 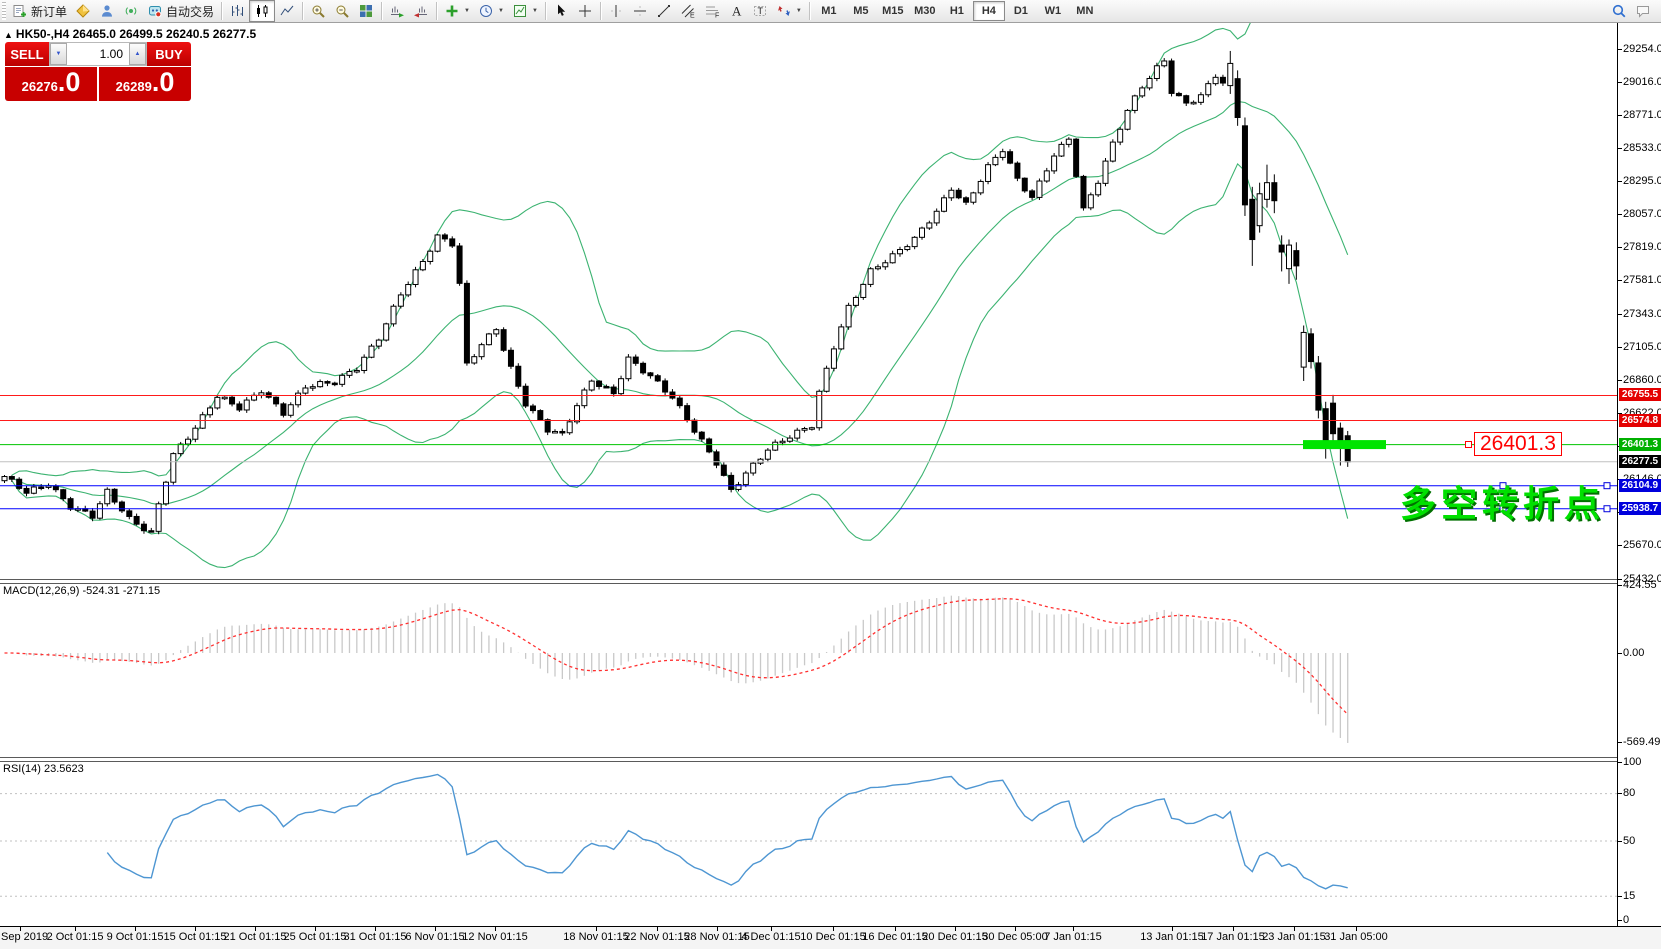 What do you see at coordinates (397, 11) in the screenshot?
I see `auto-scroll-icon` at bounding box center [397, 11].